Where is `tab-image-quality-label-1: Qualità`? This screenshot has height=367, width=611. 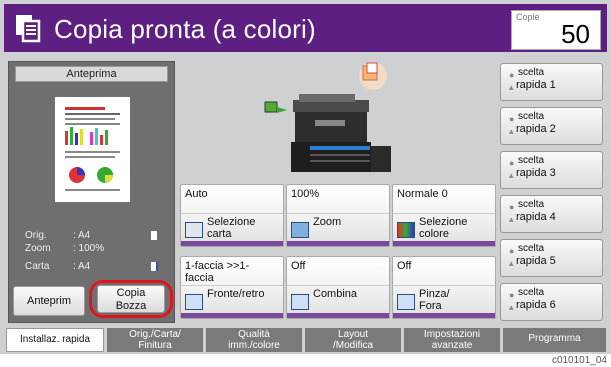
tab-image-quality-label-1: Qualità is located at coordinates (254, 334).